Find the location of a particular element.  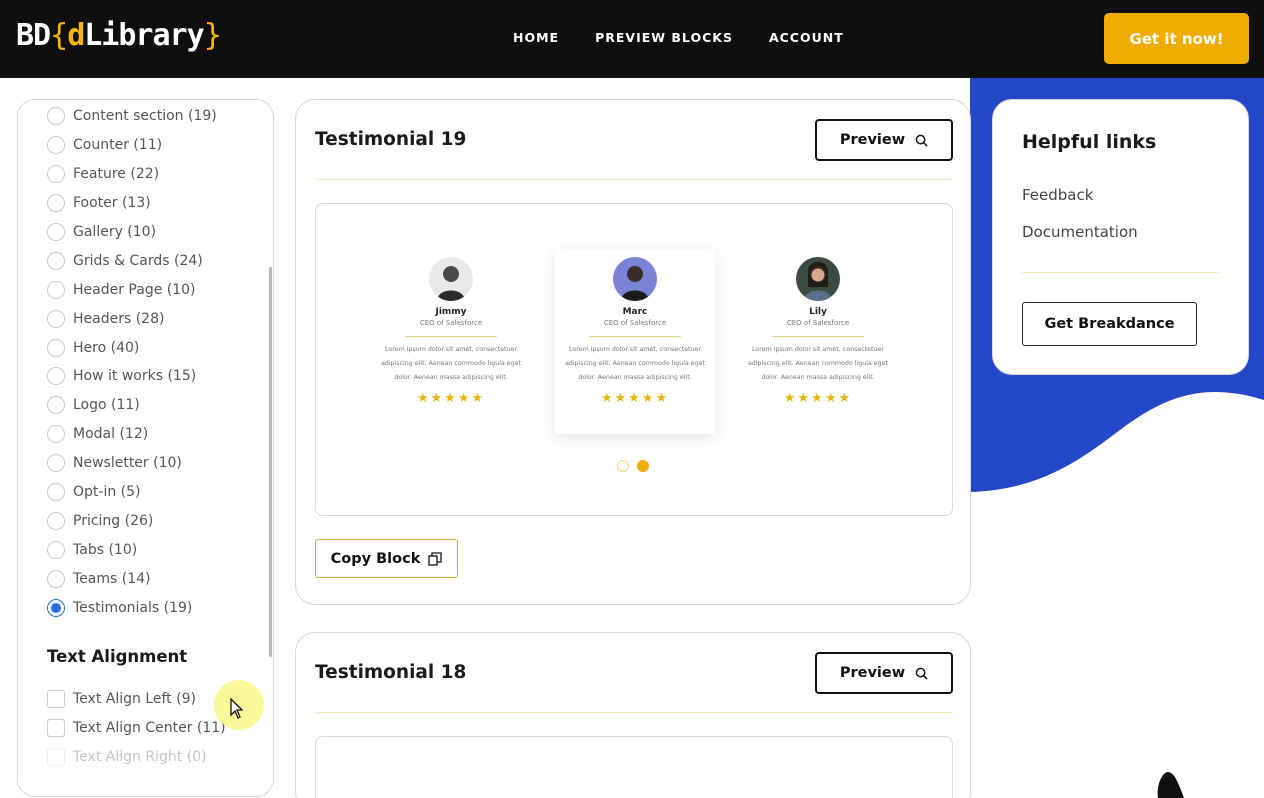

category-option: Content section (19) is located at coordinates (132, 116).